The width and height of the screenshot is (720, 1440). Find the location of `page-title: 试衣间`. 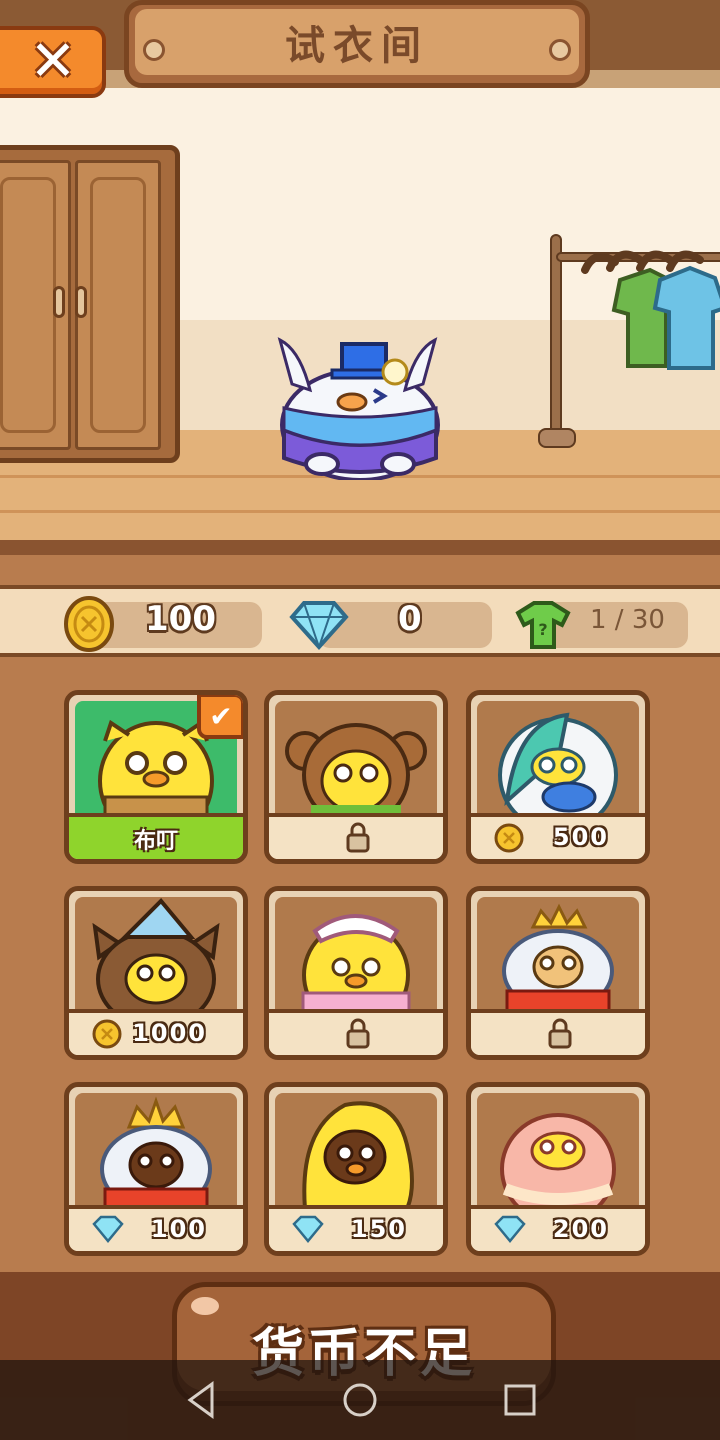

page-title: 试衣间 is located at coordinates (357, 46).